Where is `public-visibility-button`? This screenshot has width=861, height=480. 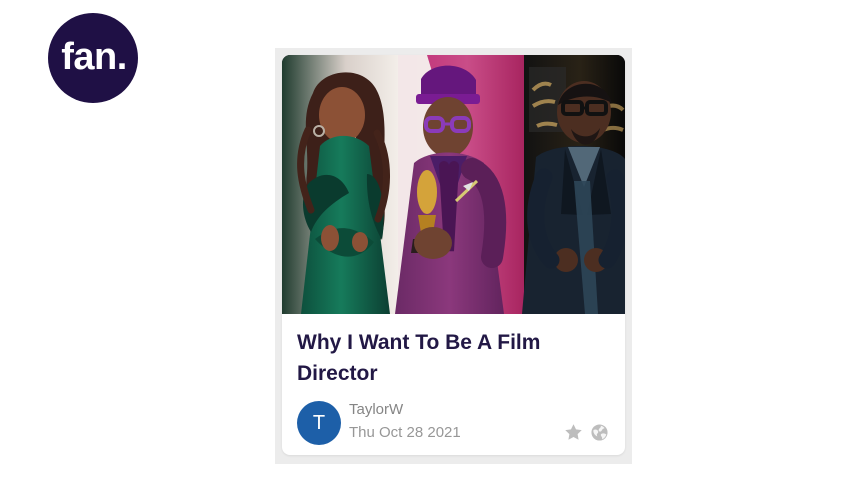 public-visibility-button is located at coordinates (599, 432).